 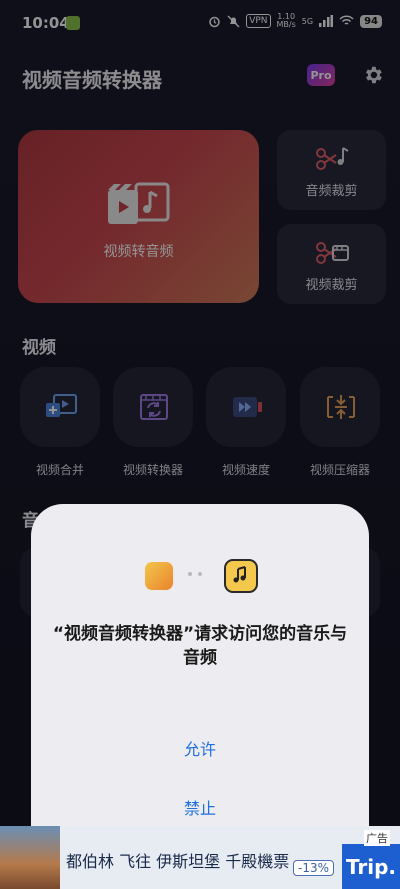 I want to click on ad-photo, so click(x=30, y=857).